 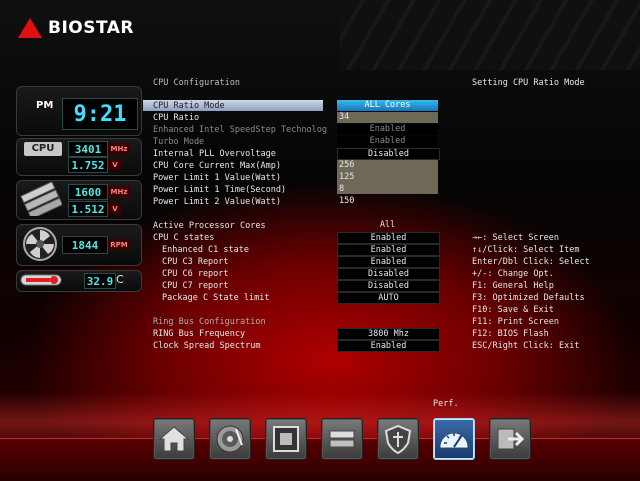 What do you see at coordinates (115, 164) in the screenshot?
I see `cpu-volt-unit: V` at bounding box center [115, 164].